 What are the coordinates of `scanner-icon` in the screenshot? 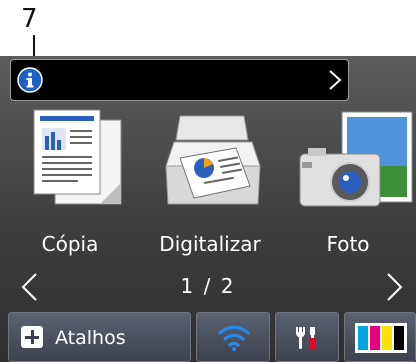 It's located at (213, 160).